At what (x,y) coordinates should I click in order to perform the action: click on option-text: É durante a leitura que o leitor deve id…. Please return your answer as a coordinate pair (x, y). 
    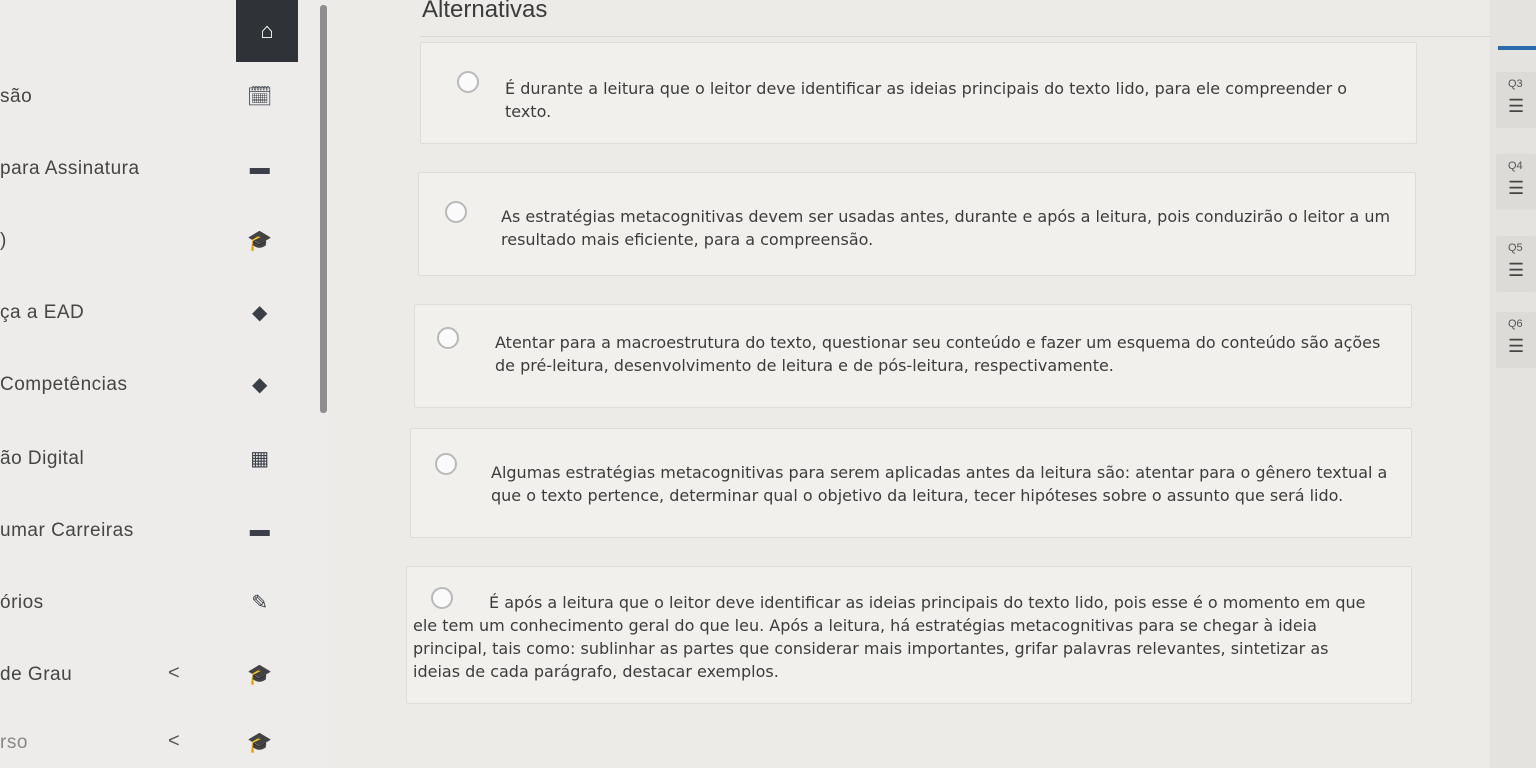
    Looking at the image, I should click on (926, 100).